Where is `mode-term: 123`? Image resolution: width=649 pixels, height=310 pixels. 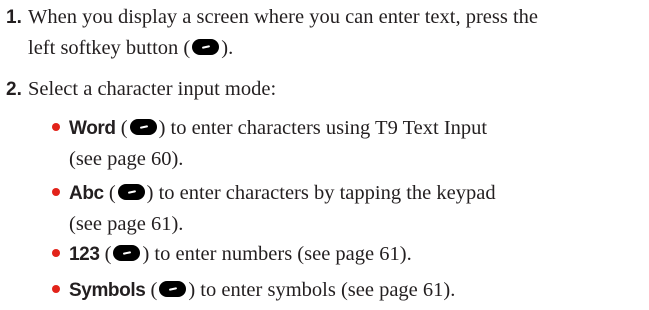
mode-term: 123 is located at coordinates (84, 254).